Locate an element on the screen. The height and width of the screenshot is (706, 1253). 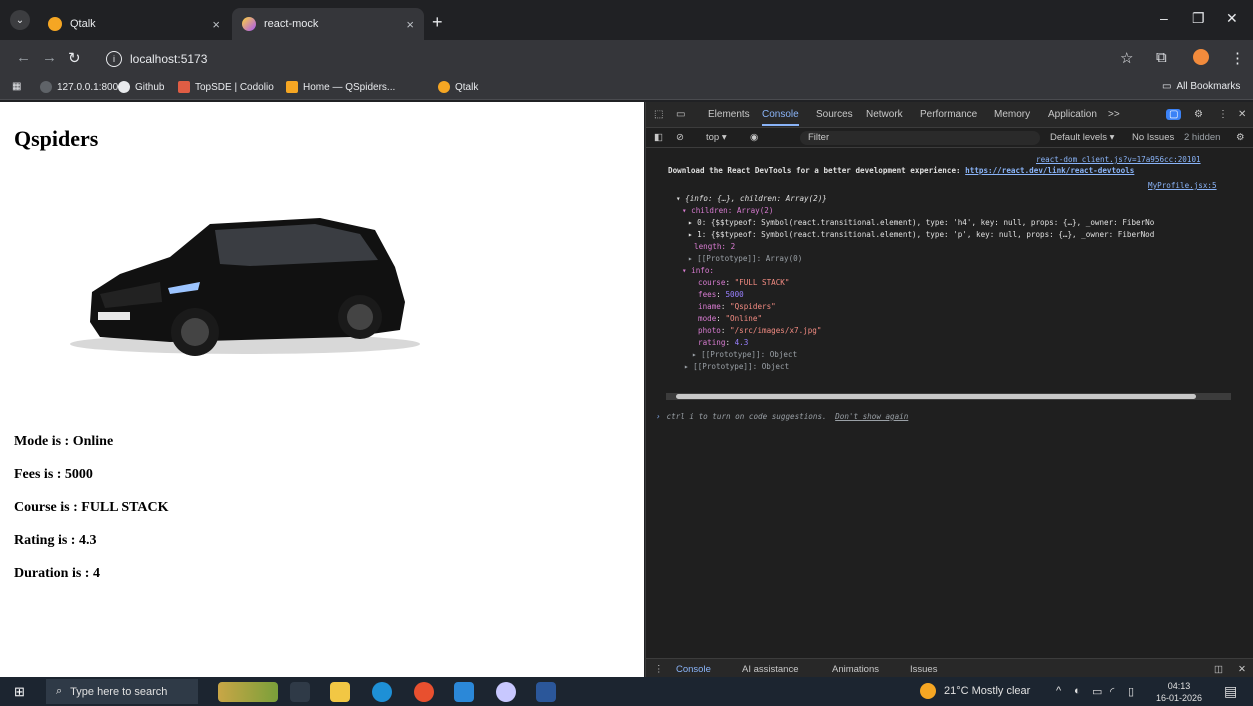
file-explorer-icon is located at coordinates (340, 692).